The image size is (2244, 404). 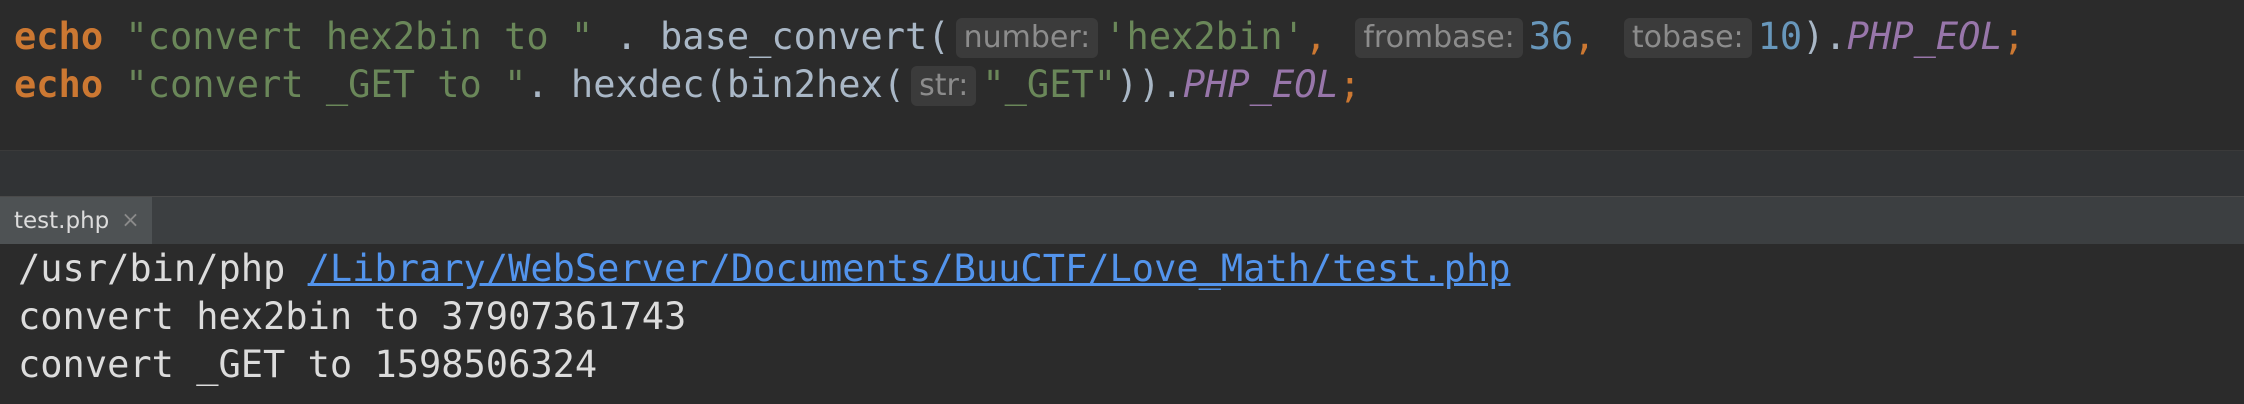 What do you see at coordinates (1149, 84) in the screenshot?
I see `close-paren: )).` at bounding box center [1149, 84].